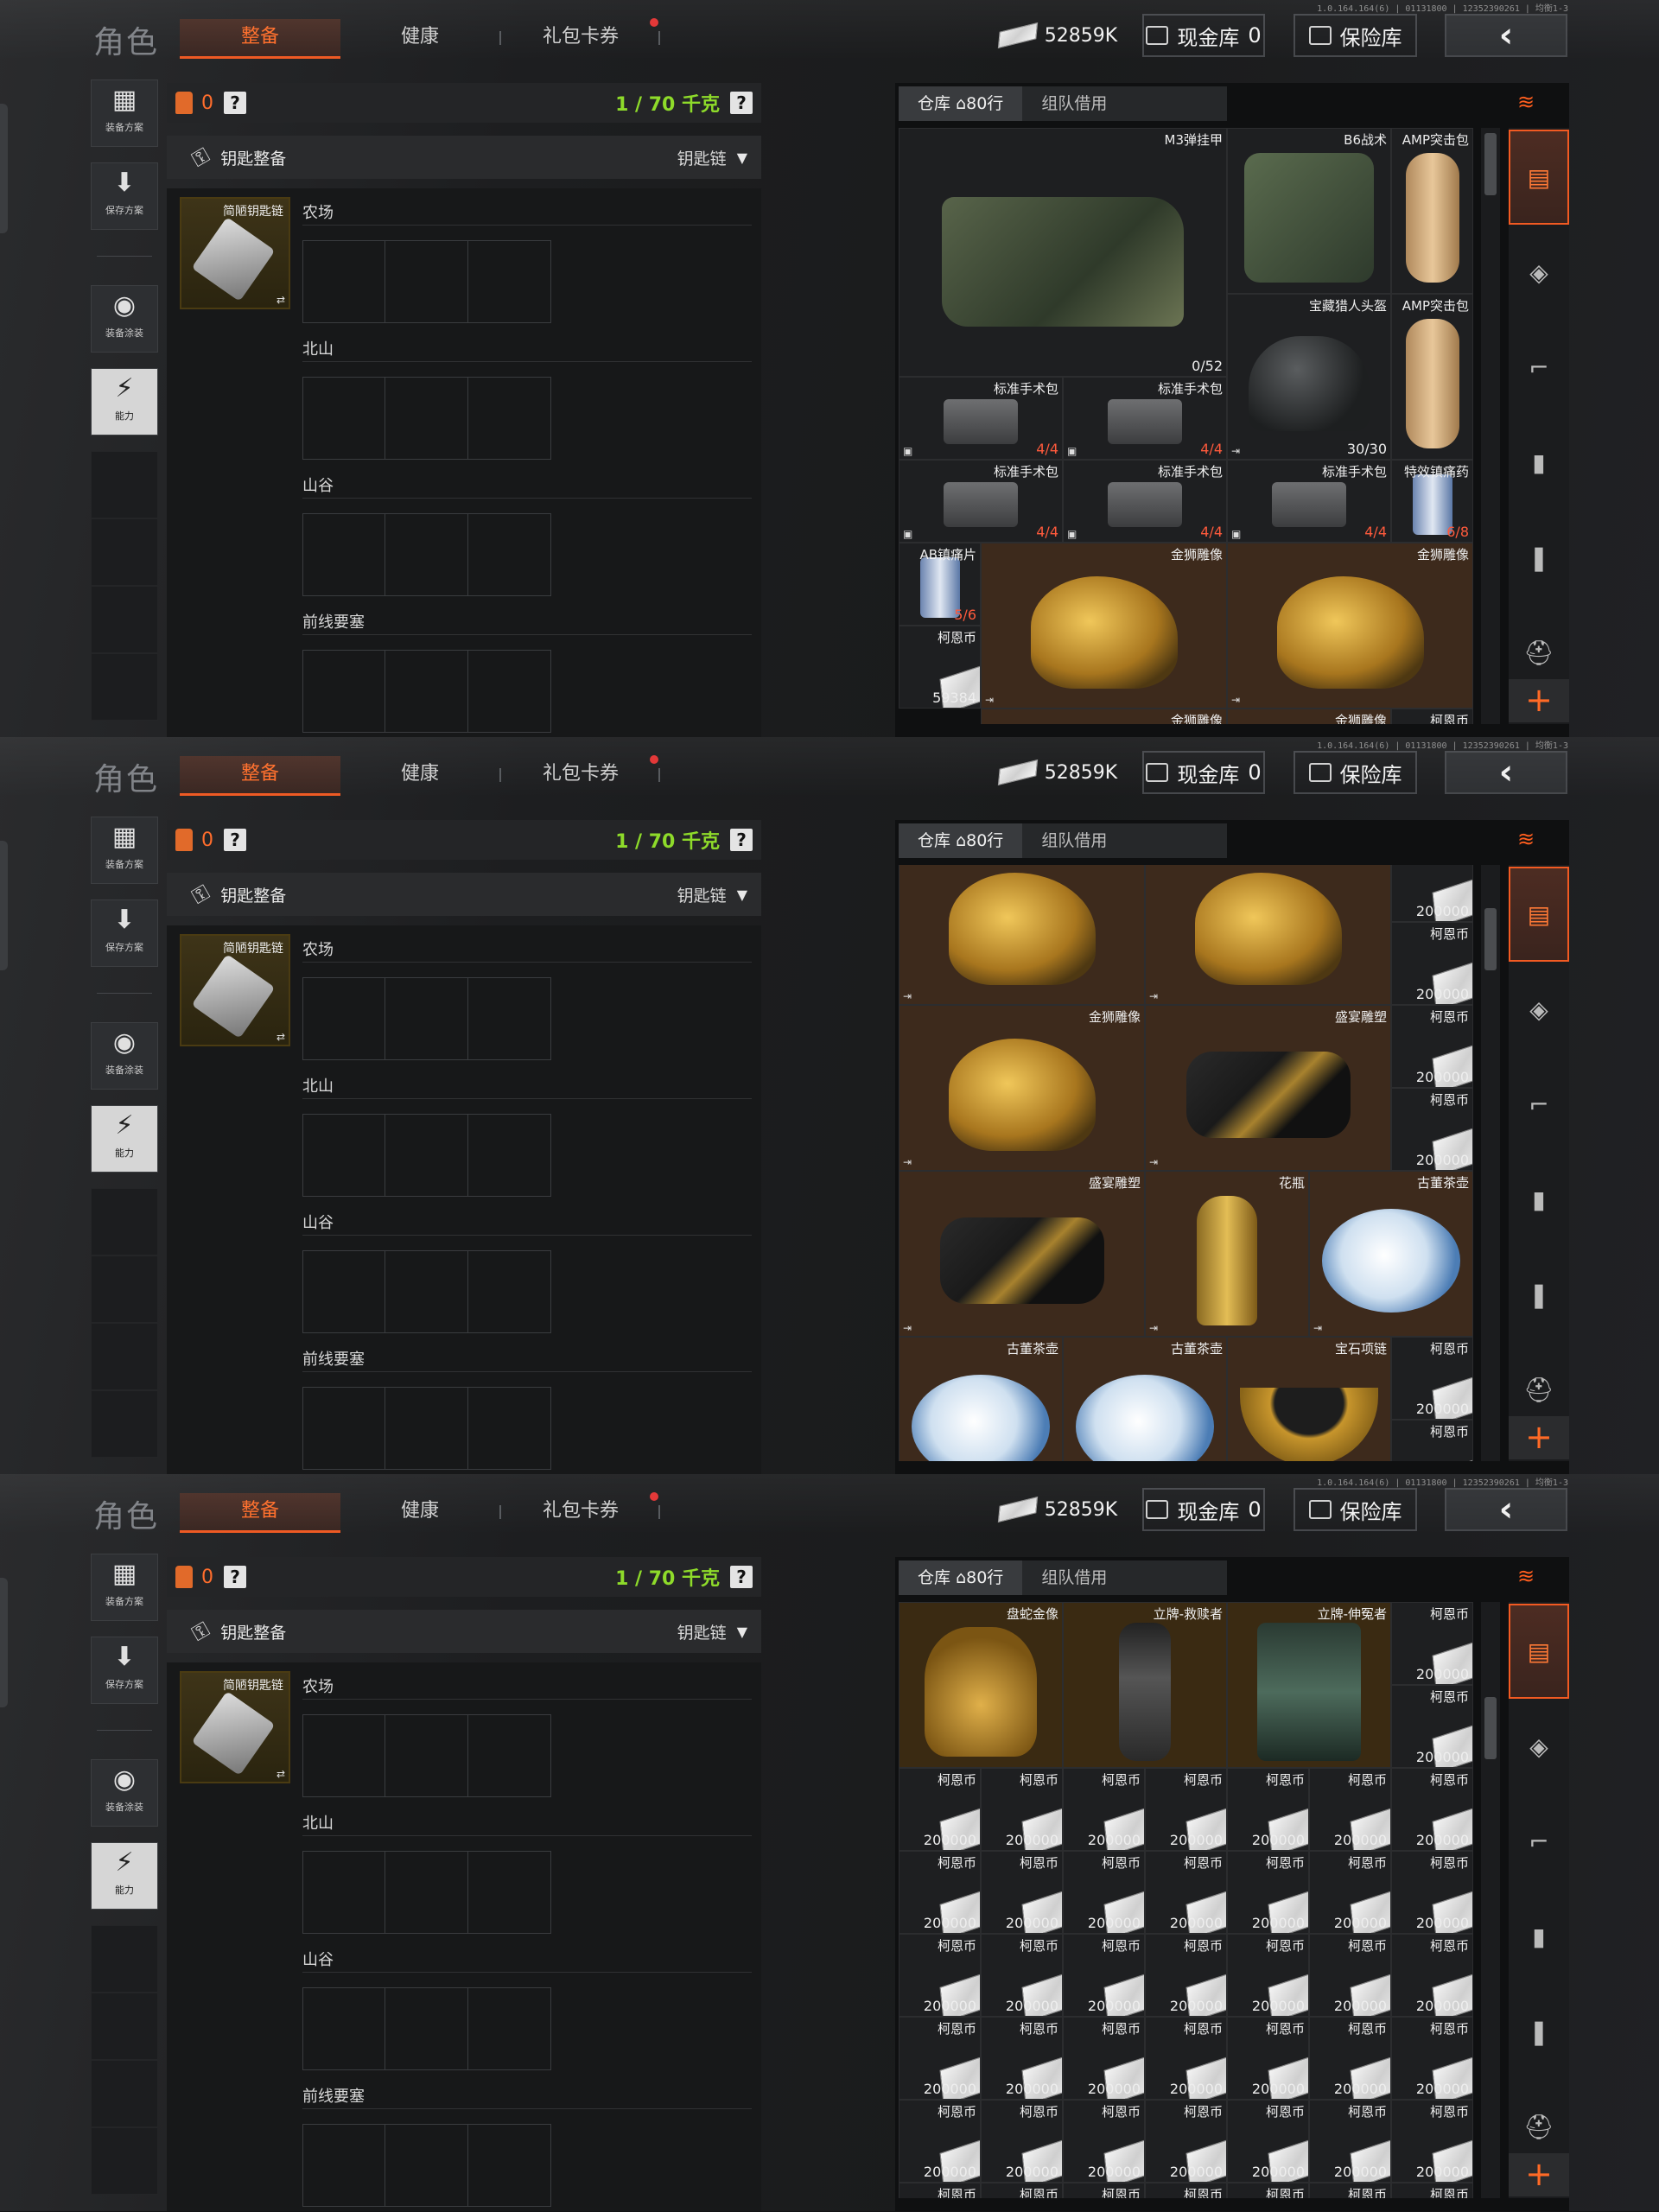  Describe the element at coordinates (124, 1056) in the screenshot. I see `equipment-skin-button: ◉ 装备涂装` at that location.